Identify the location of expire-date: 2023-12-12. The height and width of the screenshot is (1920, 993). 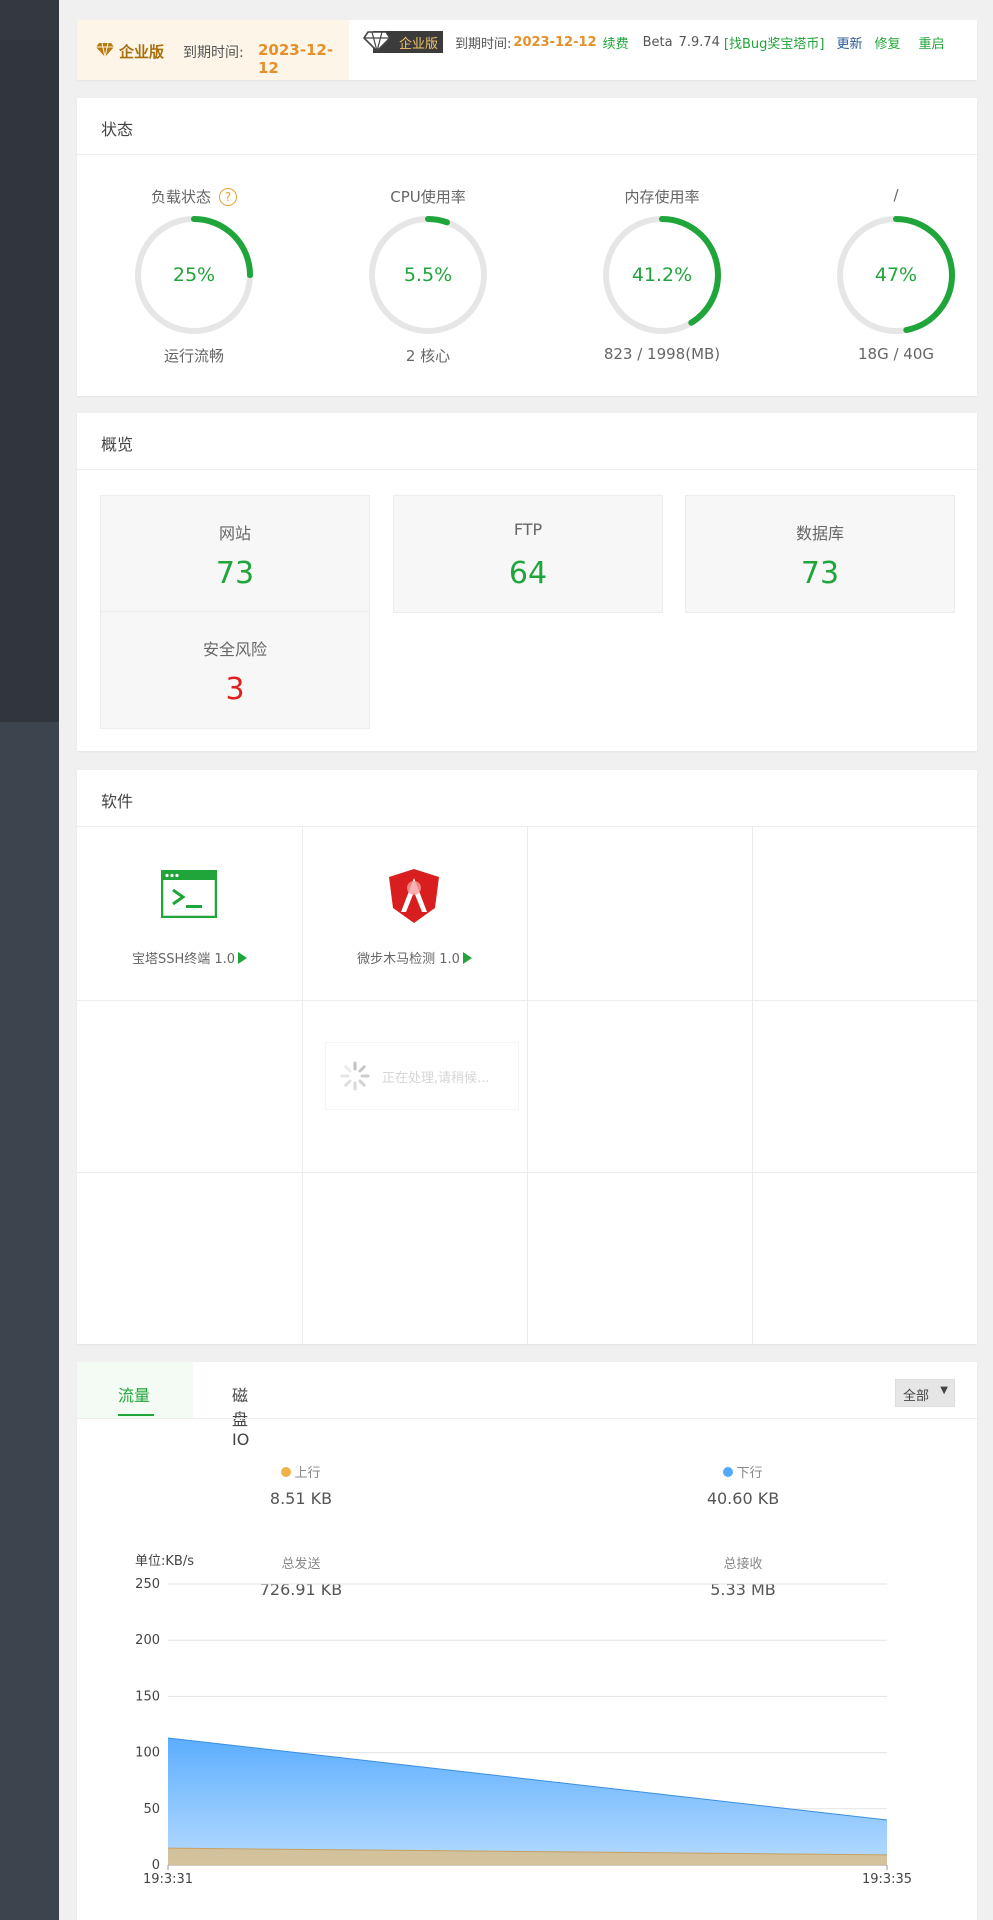
(296, 59).